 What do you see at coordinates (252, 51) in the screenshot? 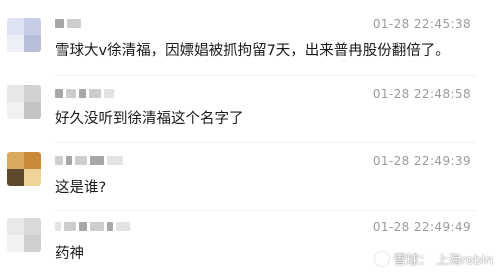
I see `comment-text: 雪球大v徐清福，因嫖娼被抓拘留7天，出来普冉股份翻倍了。` at bounding box center [252, 51].